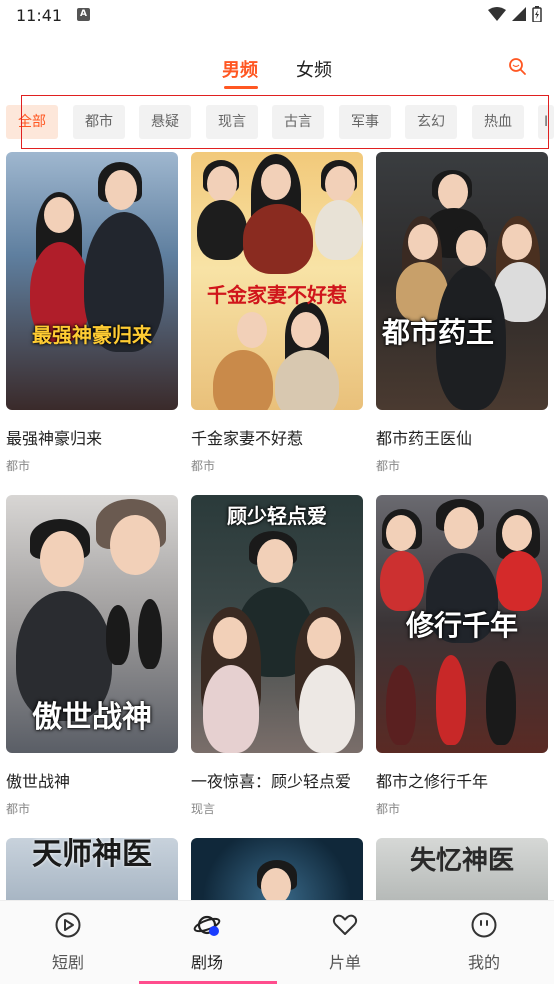 Image resolution: width=554 pixels, height=984 pixels. I want to click on drama-poster: 千金家妻不好惹, so click(277, 281).